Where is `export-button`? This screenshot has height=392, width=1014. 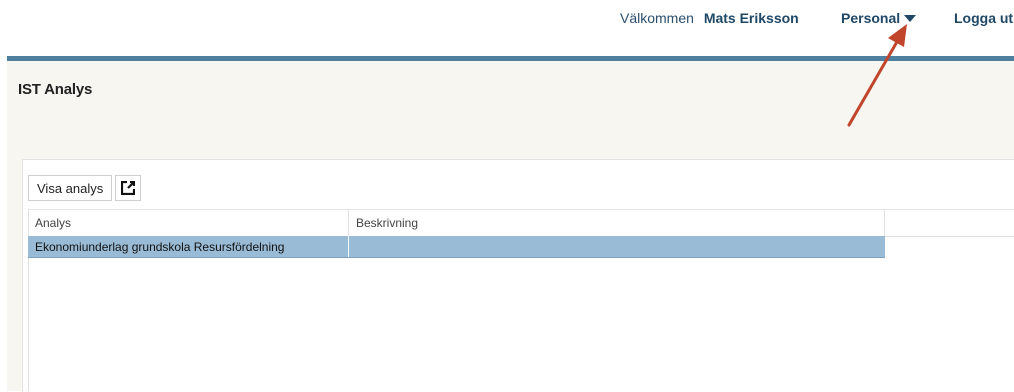 export-button is located at coordinates (128, 188).